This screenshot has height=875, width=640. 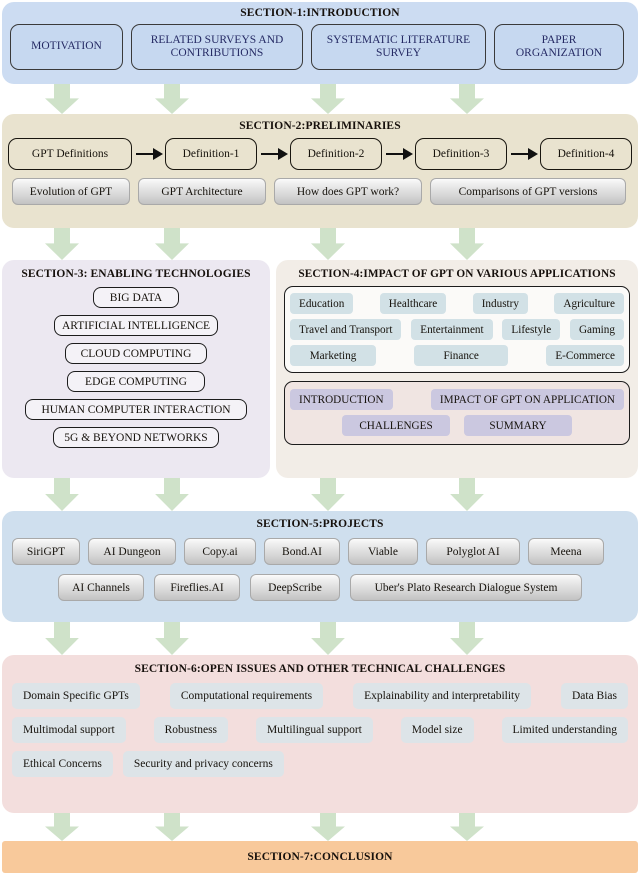 I want to click on s4-app-entertainment: Entertainment, so click(x=452, y=329).